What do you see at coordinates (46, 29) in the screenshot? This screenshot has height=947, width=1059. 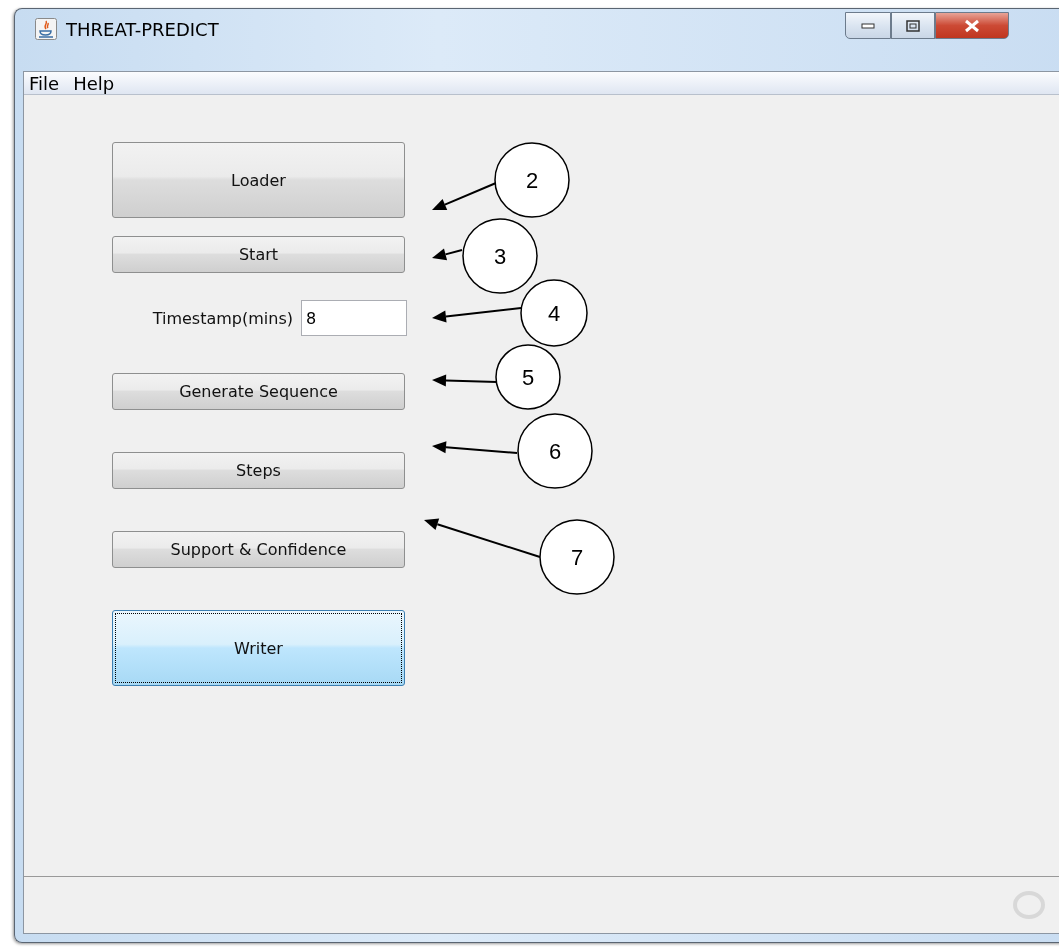 I see `app-icon` at bounding box center [46, 29].